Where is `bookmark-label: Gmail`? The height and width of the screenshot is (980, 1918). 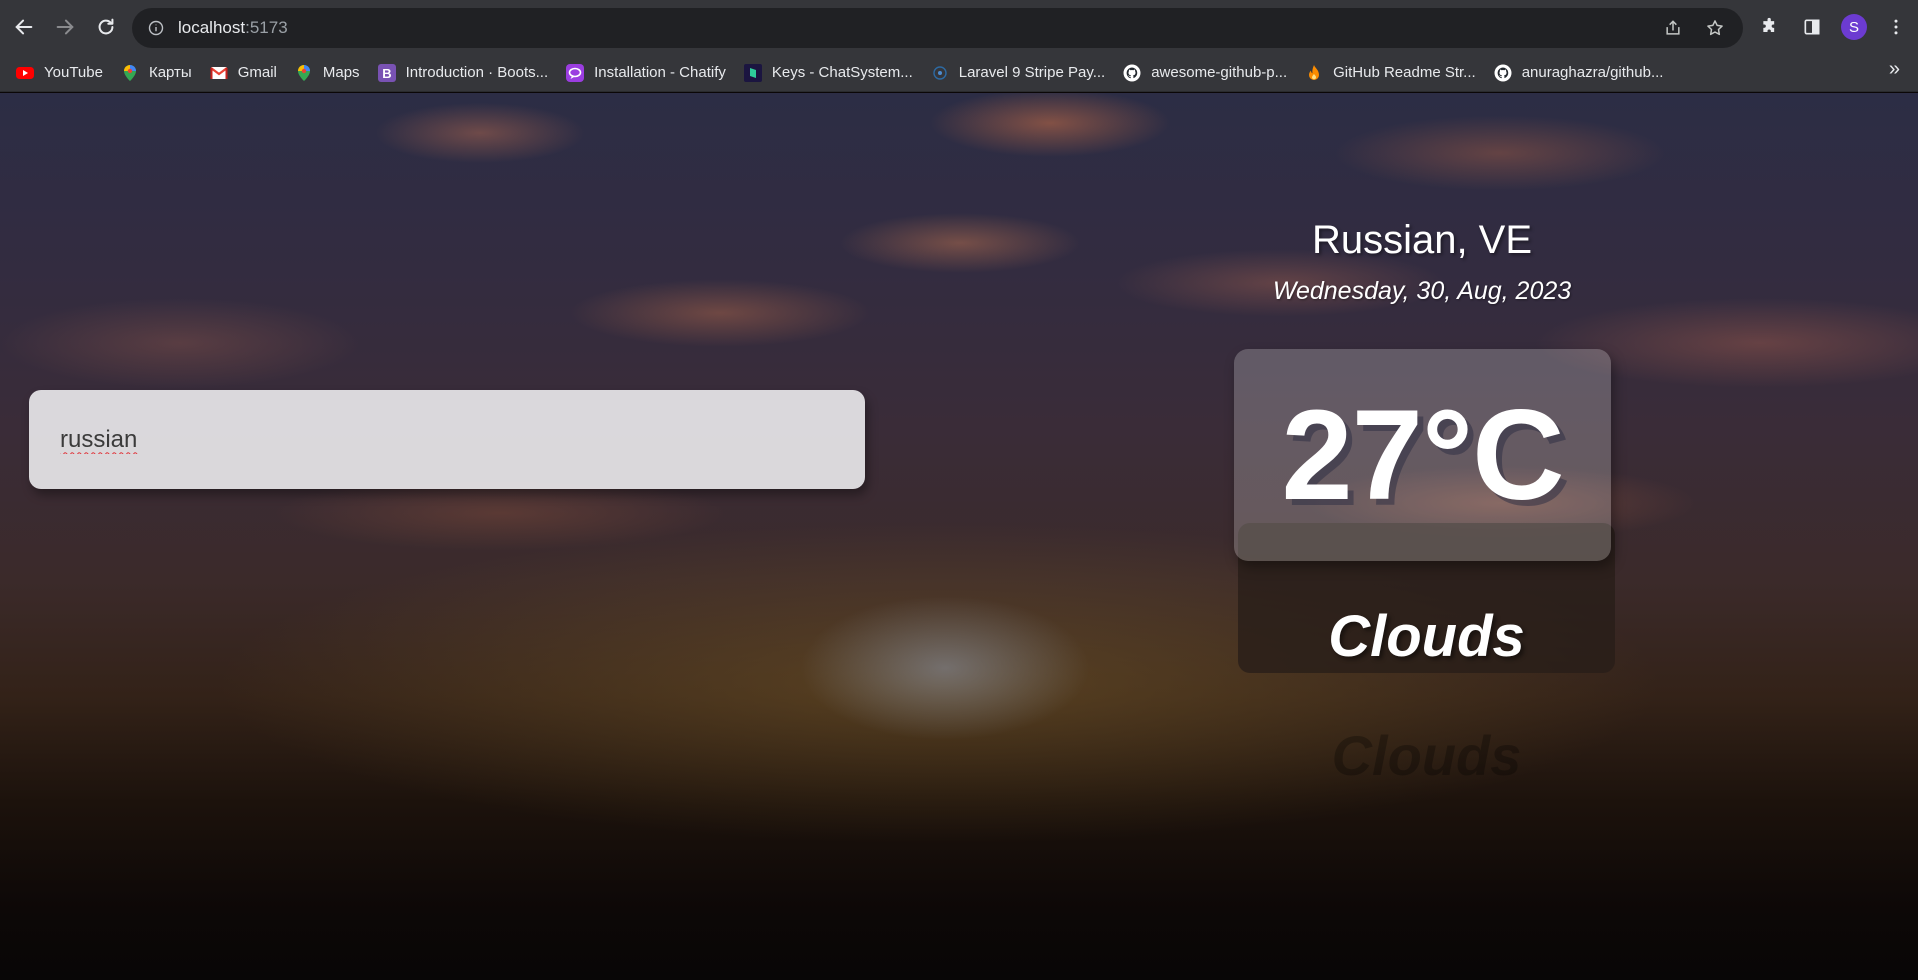
bookmark-label: Gmail is located at coordinates (257, 72).